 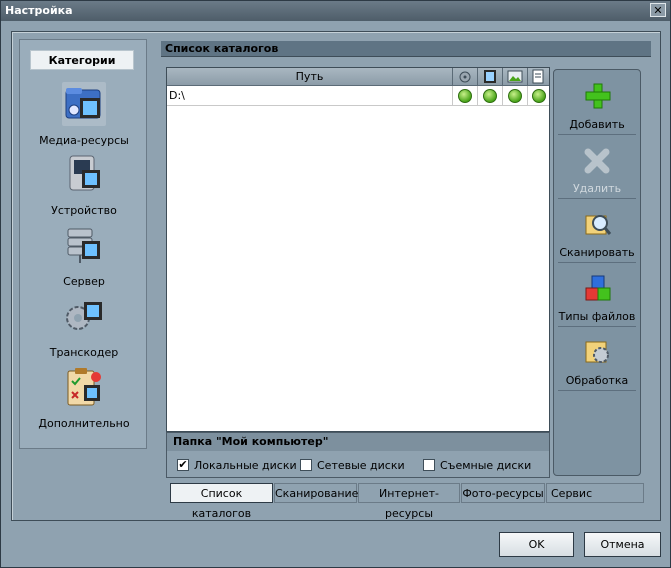 I want to click on category-server: Сервер, so click(x=84, y=258).